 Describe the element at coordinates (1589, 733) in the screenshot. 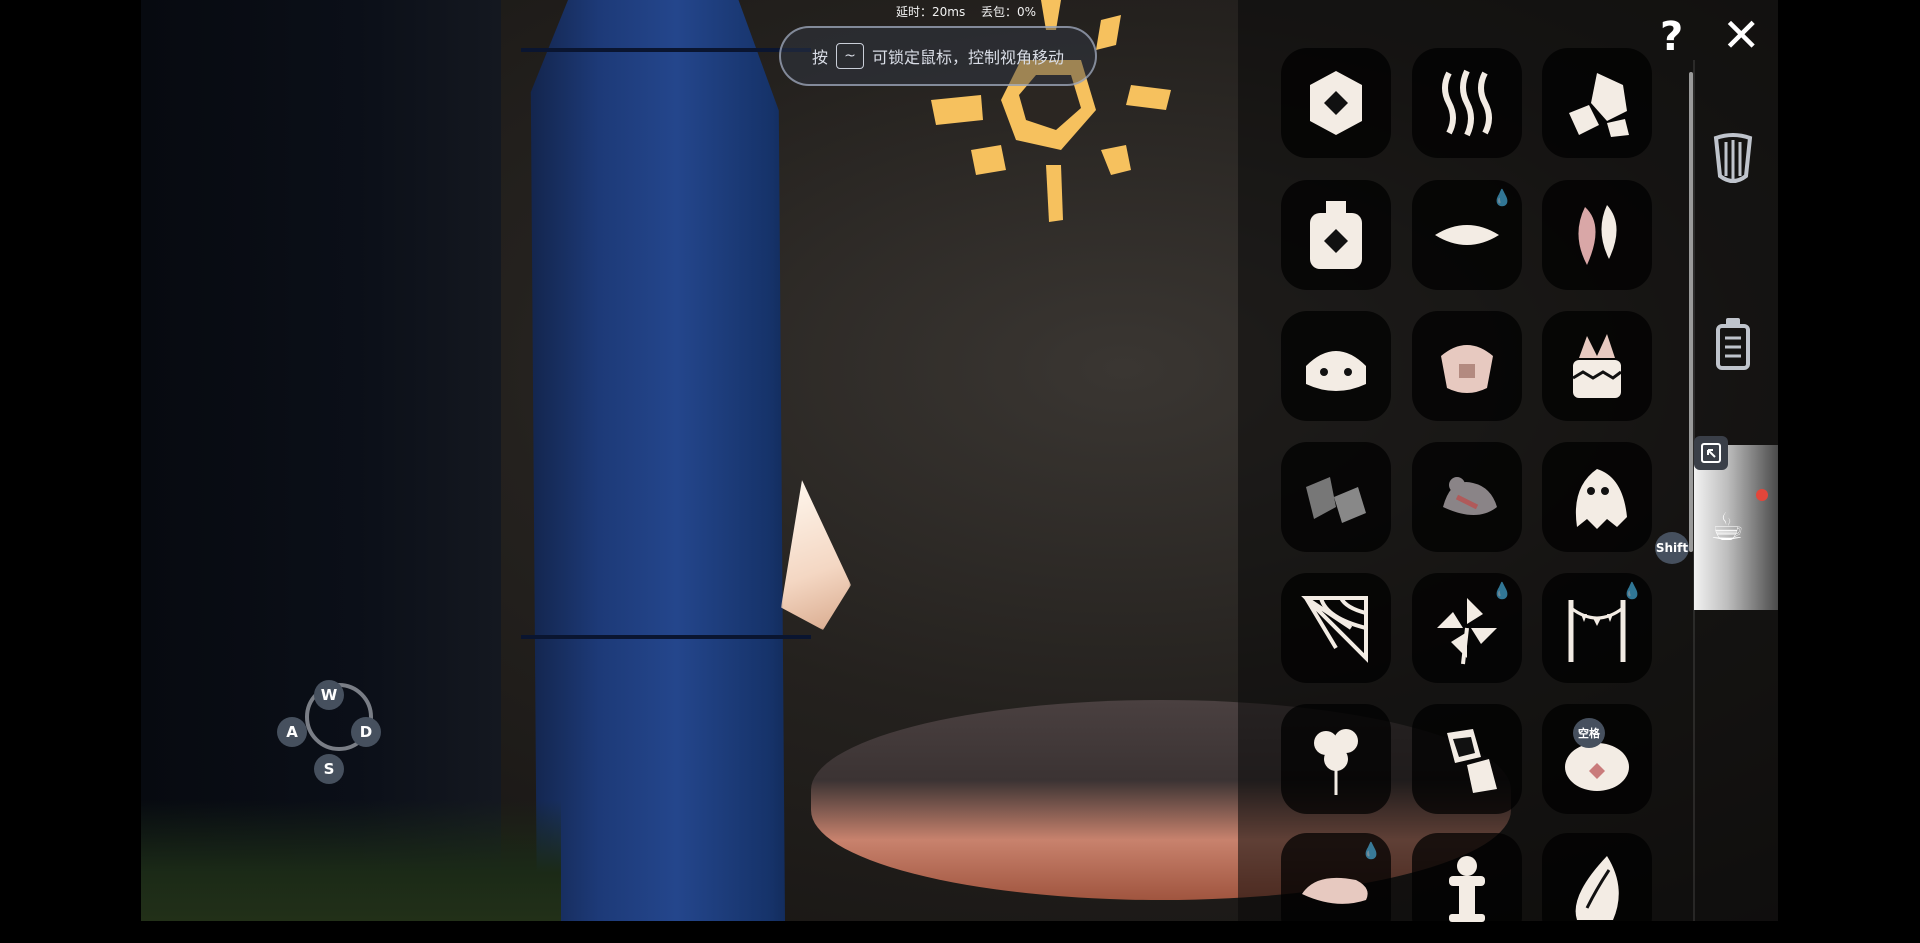

I see `space-key-badge: 空格` at that location.